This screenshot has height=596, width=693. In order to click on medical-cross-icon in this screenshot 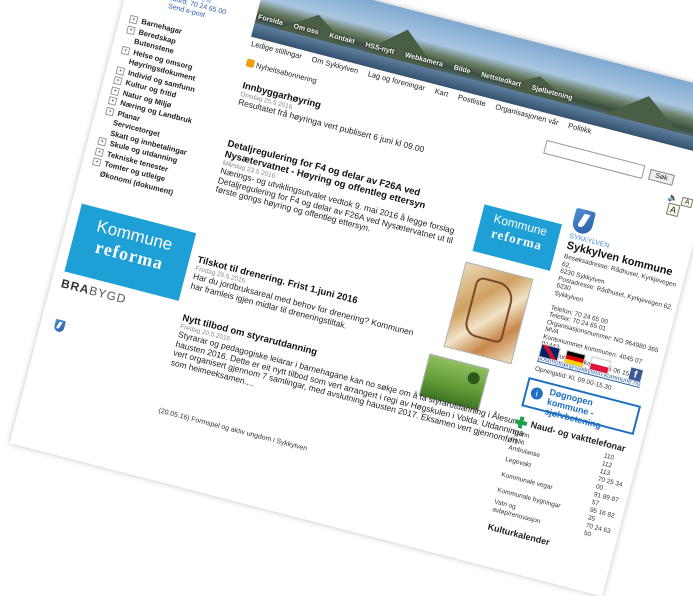, I will do `click(521, 422)`.